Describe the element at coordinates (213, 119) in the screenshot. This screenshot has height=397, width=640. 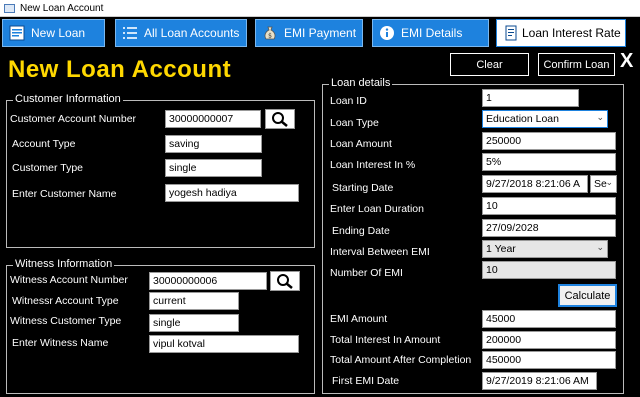
I see `customer-account-number-input: 30000000007` at that location.